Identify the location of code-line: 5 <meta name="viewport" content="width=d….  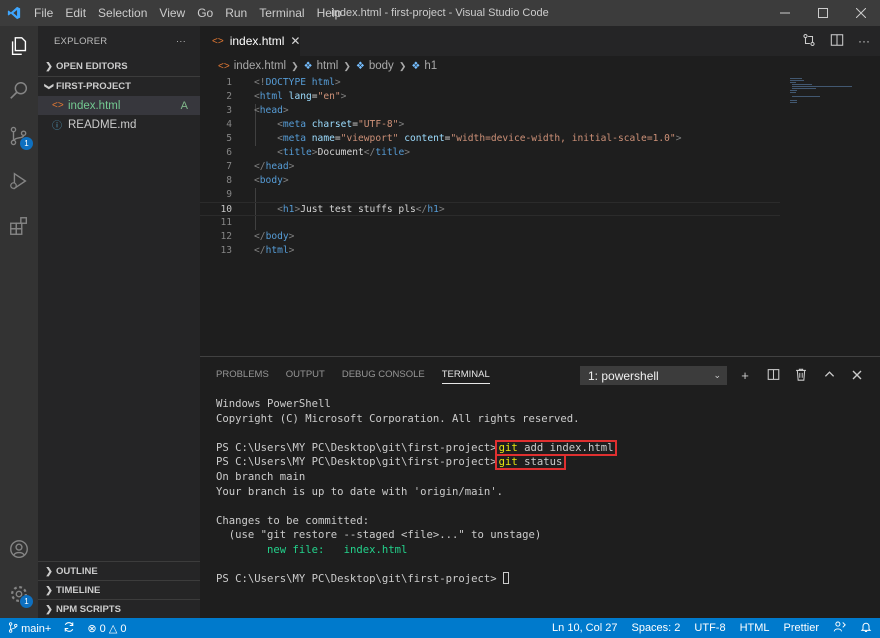
(490, 139).